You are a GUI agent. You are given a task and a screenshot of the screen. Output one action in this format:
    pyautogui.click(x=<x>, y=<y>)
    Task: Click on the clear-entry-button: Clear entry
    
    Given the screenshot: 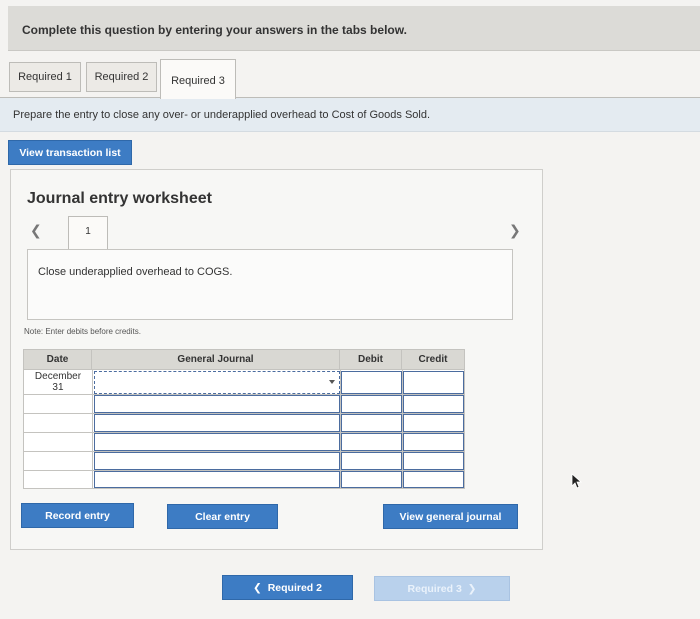 What is the action you would take?
    pyautogui.click(x=222, y=516)
    